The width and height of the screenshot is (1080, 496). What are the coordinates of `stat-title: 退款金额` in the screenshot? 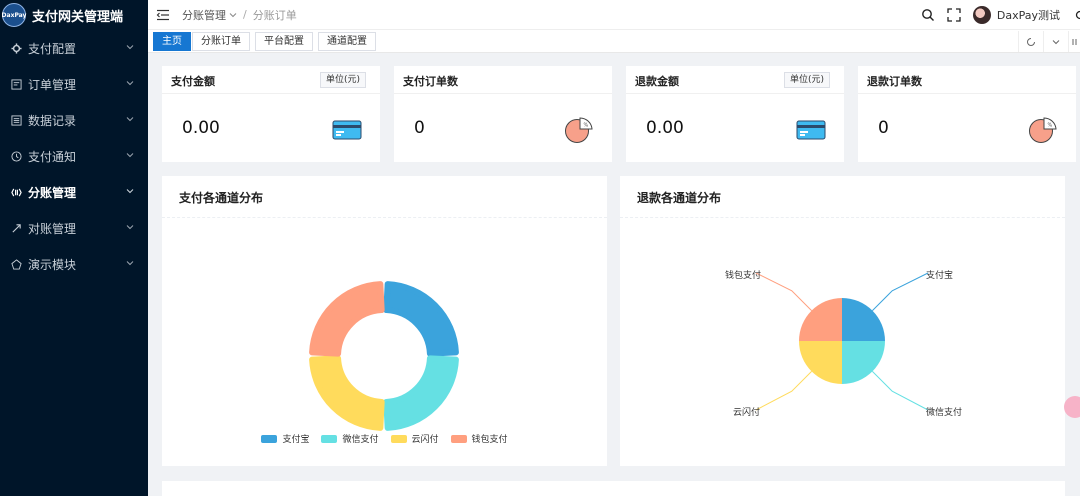 It's located at (657, 81).